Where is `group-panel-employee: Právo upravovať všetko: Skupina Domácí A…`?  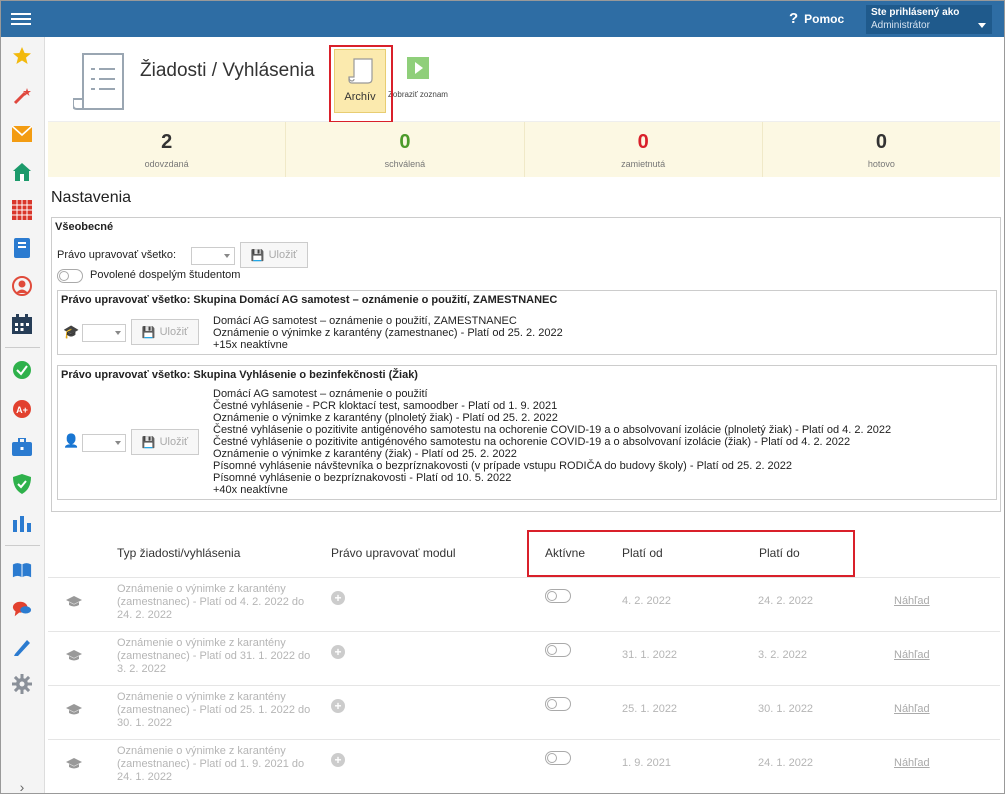
group-panel-employee: Právo upravovať všetko: Skupina Domácí A… is located at coordinates (527, 322).